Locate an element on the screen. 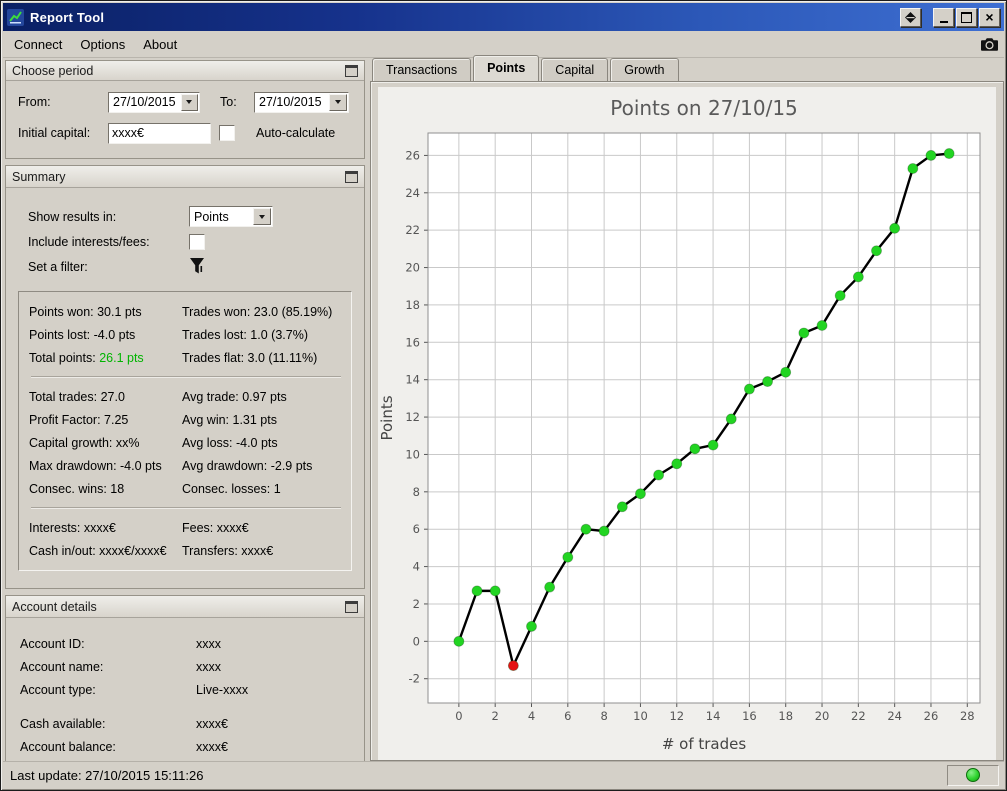 Image resolution: width=1007 pixels, height=791 pixels. screenshot-camera-button is located at coordinates (989, 44).